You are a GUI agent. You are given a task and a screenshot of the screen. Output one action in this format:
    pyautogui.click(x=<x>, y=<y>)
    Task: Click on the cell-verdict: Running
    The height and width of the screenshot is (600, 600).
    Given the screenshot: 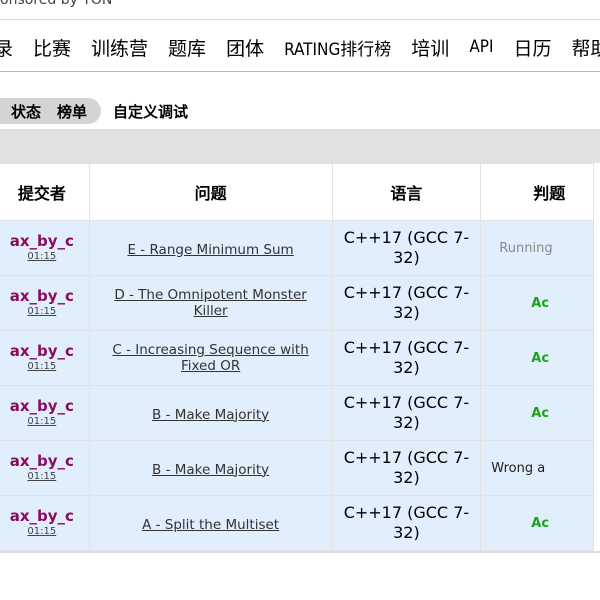 What is the action you would take?
    pyautogui.click(x=537, y=248)
    